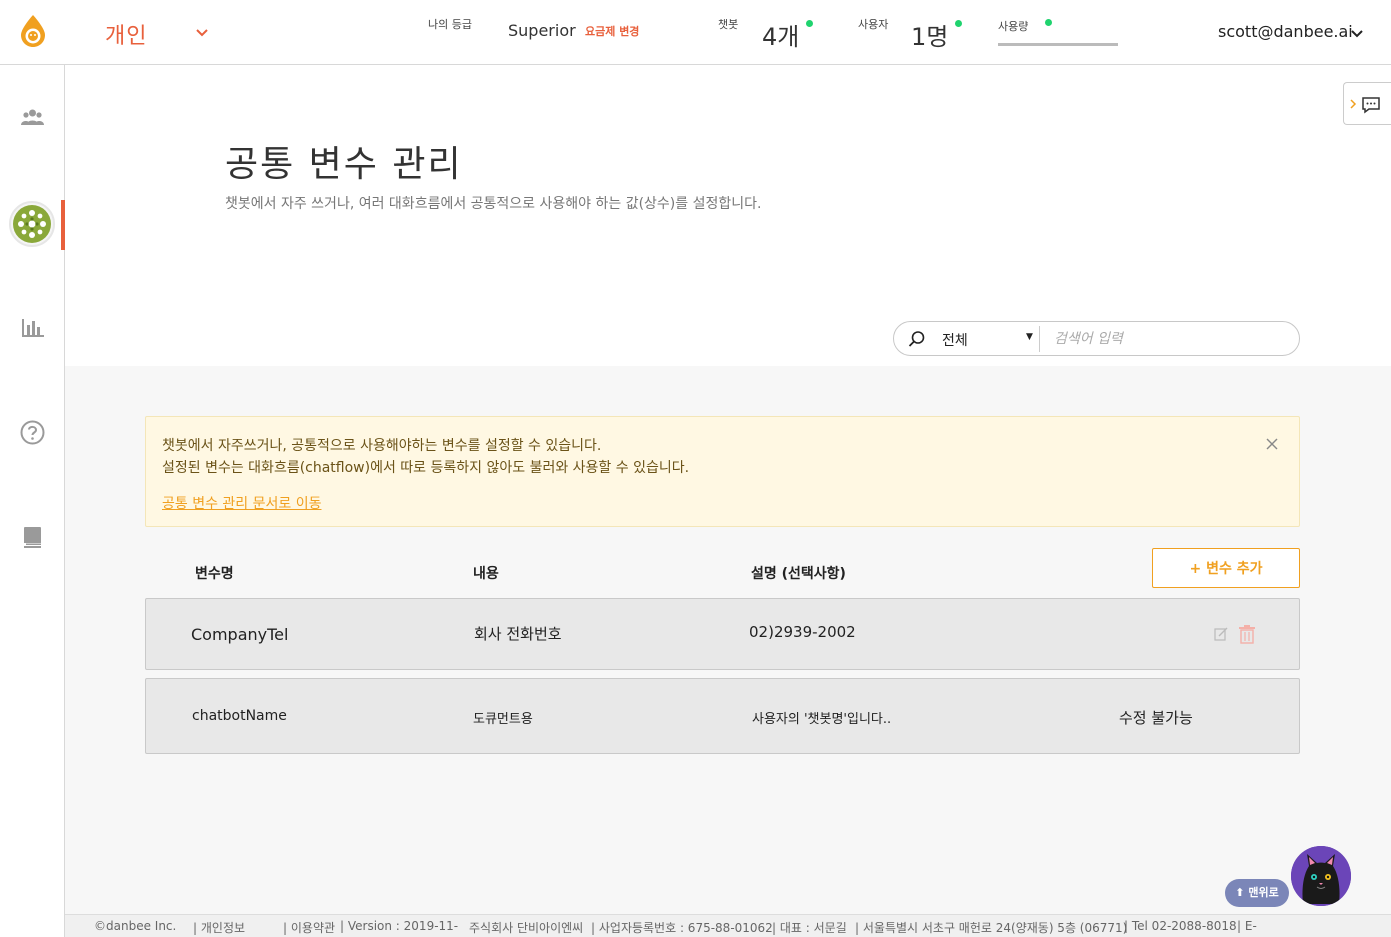 The width and height of the screenshot is (1391, 937). What do you see at coordinates (32, 537) in the screenshot?
I see `book-icon` at bounding box center [32, 537].